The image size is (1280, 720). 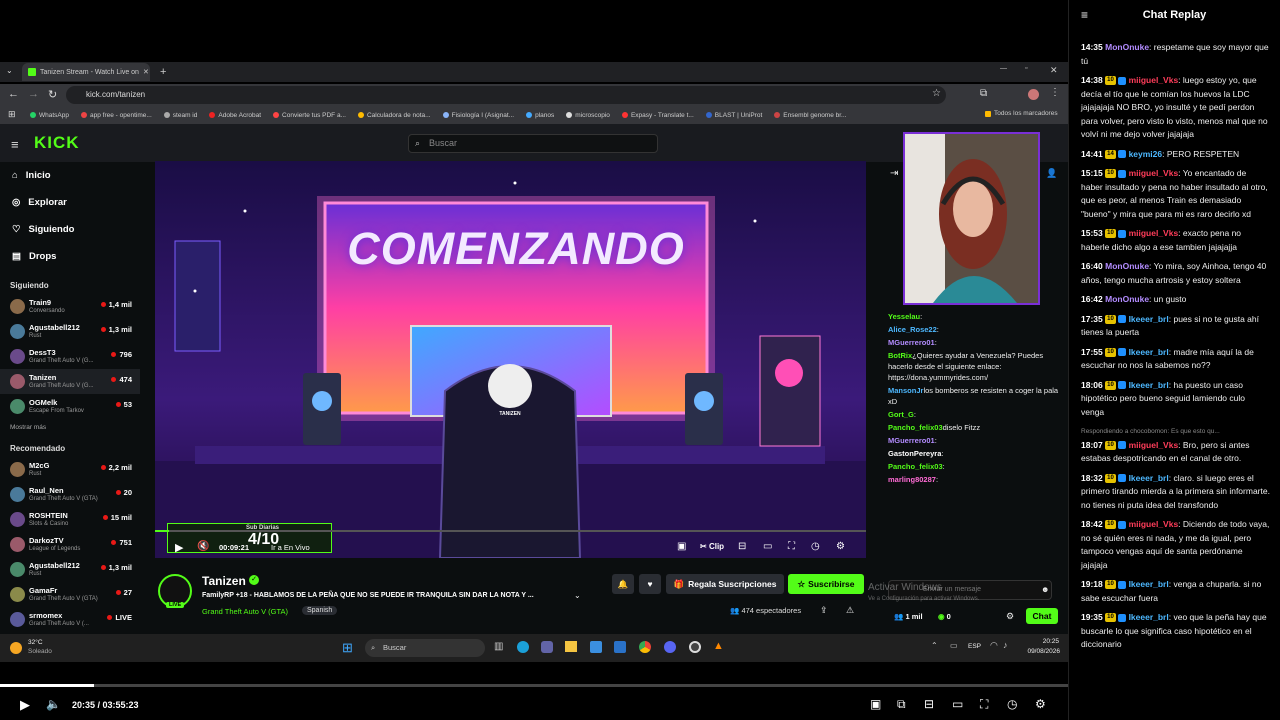 I want to click on bookmark-item: microscopio, so click(x=588, y=115).